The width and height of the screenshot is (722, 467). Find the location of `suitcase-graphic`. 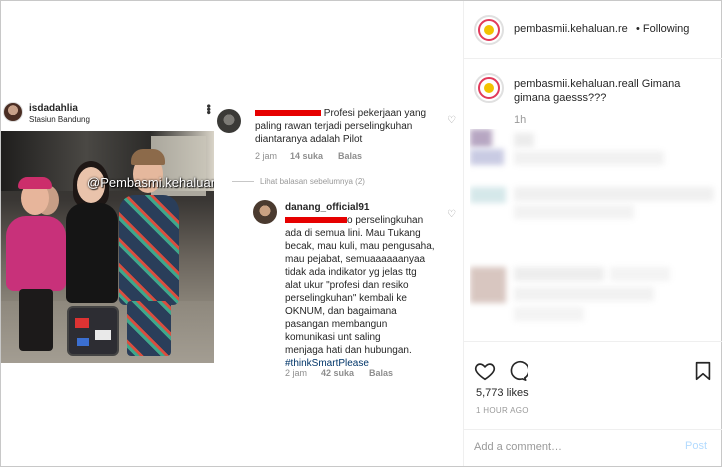

suitcase-graphic is located at coordinates (93, 331).